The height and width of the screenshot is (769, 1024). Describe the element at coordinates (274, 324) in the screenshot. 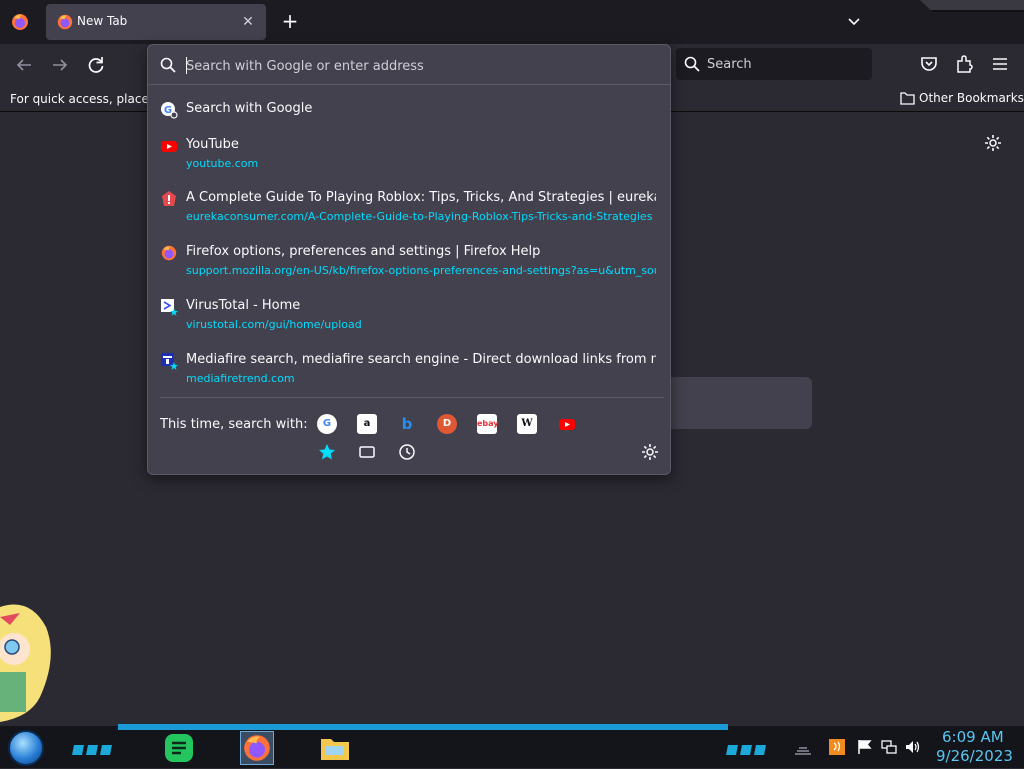

I see `result-url: virustotal.com/gui/home/upload` at that location.